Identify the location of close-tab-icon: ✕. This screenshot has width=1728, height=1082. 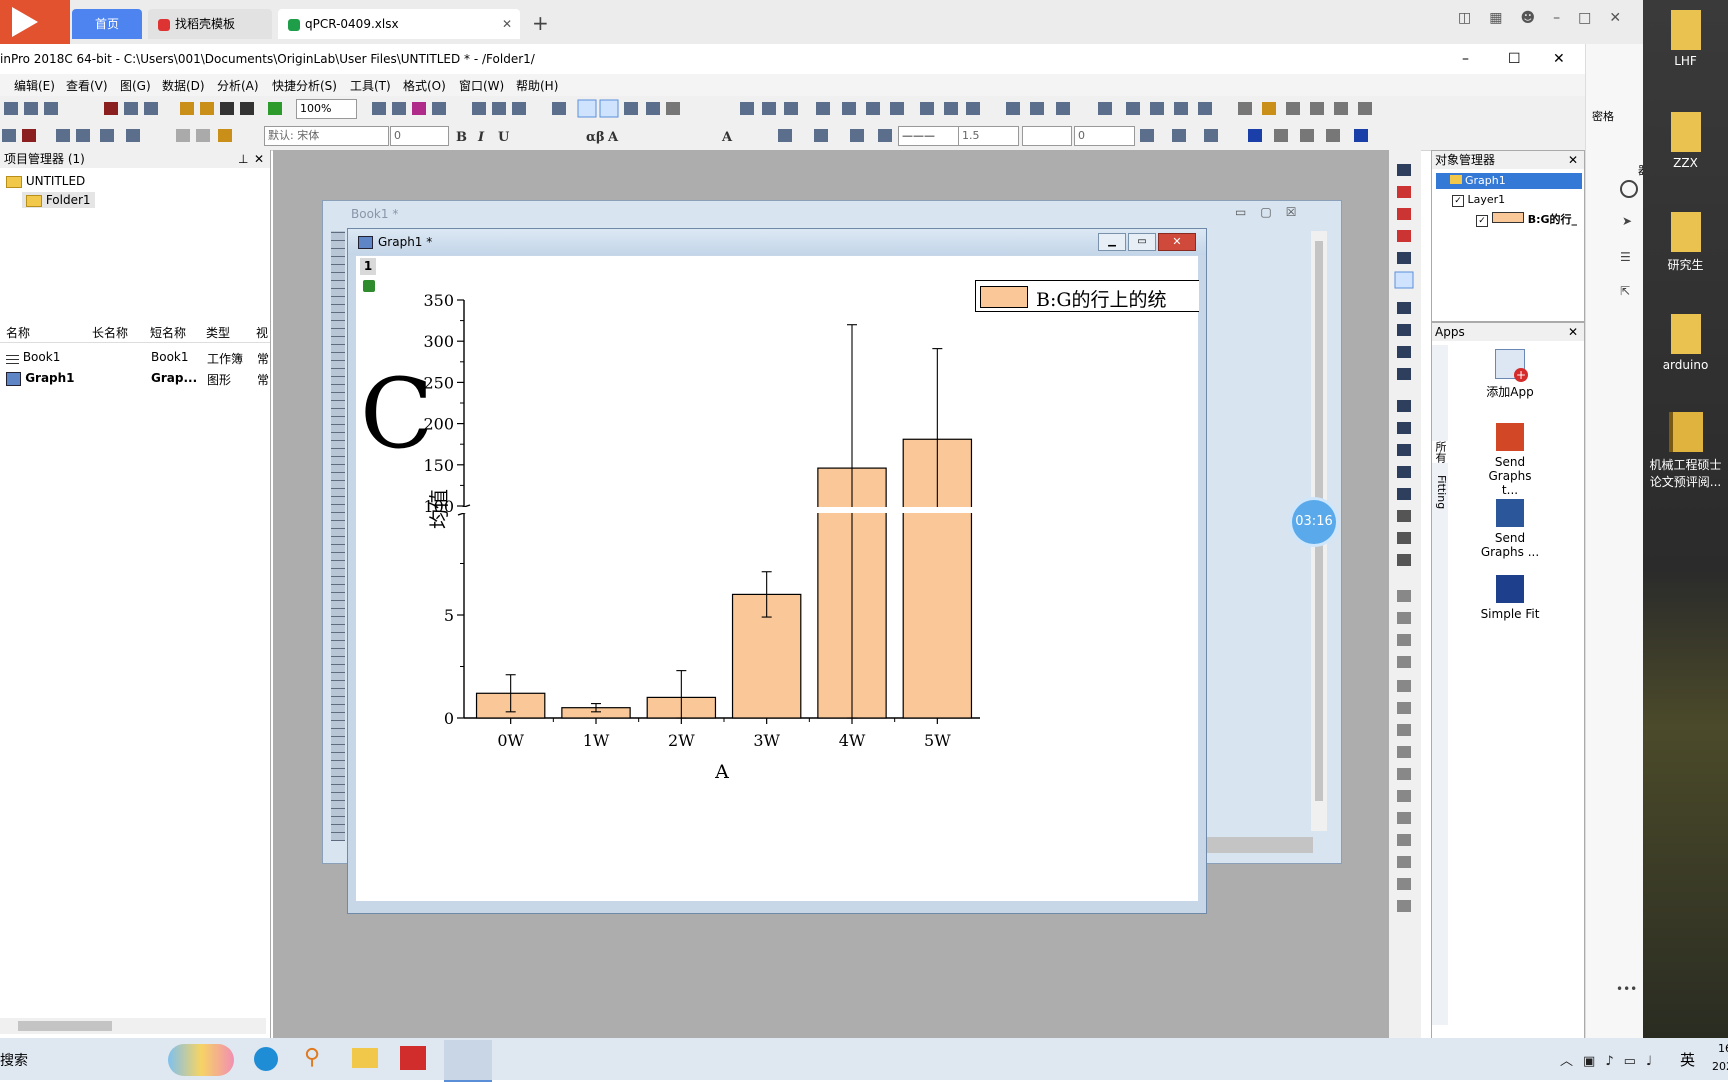
(507, 24).